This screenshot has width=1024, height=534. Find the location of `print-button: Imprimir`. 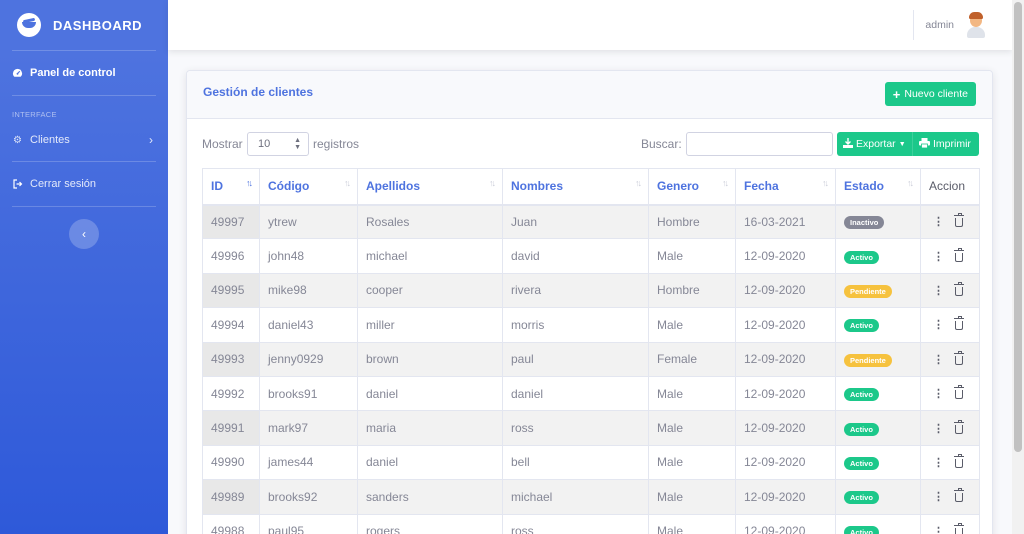

print-button: Imprimir is located at coordinates (946, 144).